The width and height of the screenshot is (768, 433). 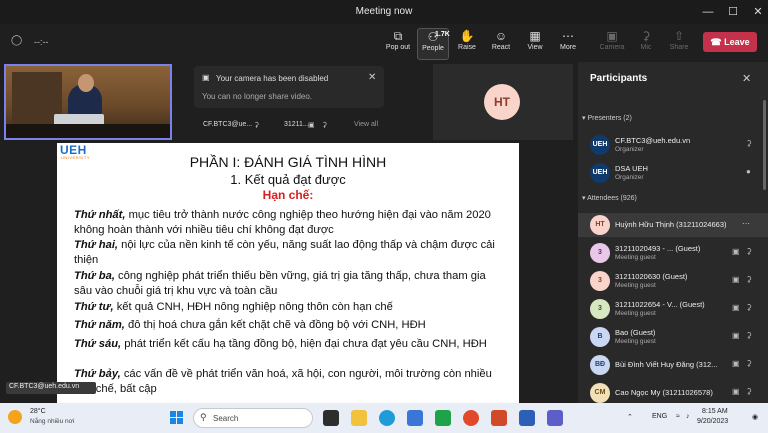 What do you see at coordinates (415, 418) in the screenshot?
I see `store-icon` at bounding box center [415, 418].